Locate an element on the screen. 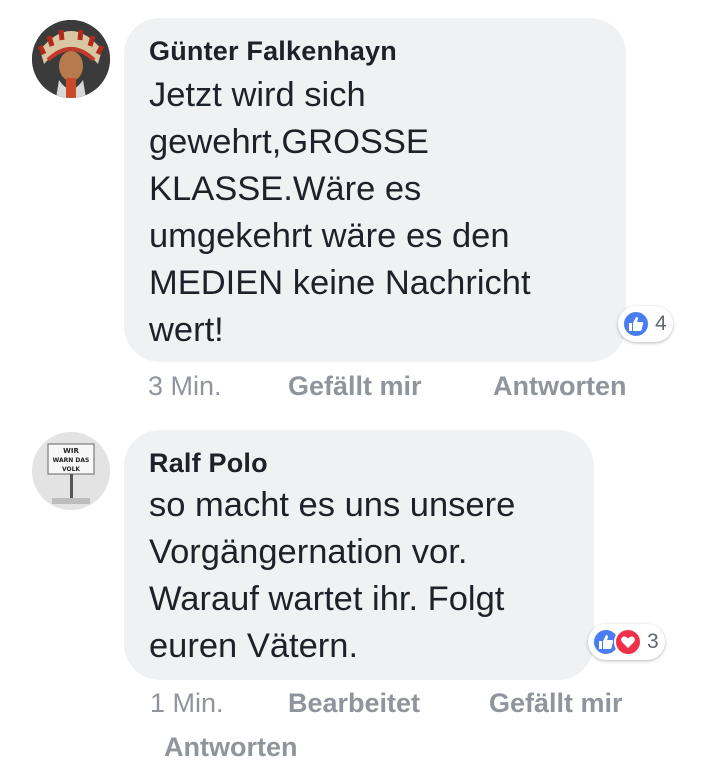 The height and width of the screenshot is (779, 719). comment-text-line: euren Vätern. is located at coordinates (254, 646).